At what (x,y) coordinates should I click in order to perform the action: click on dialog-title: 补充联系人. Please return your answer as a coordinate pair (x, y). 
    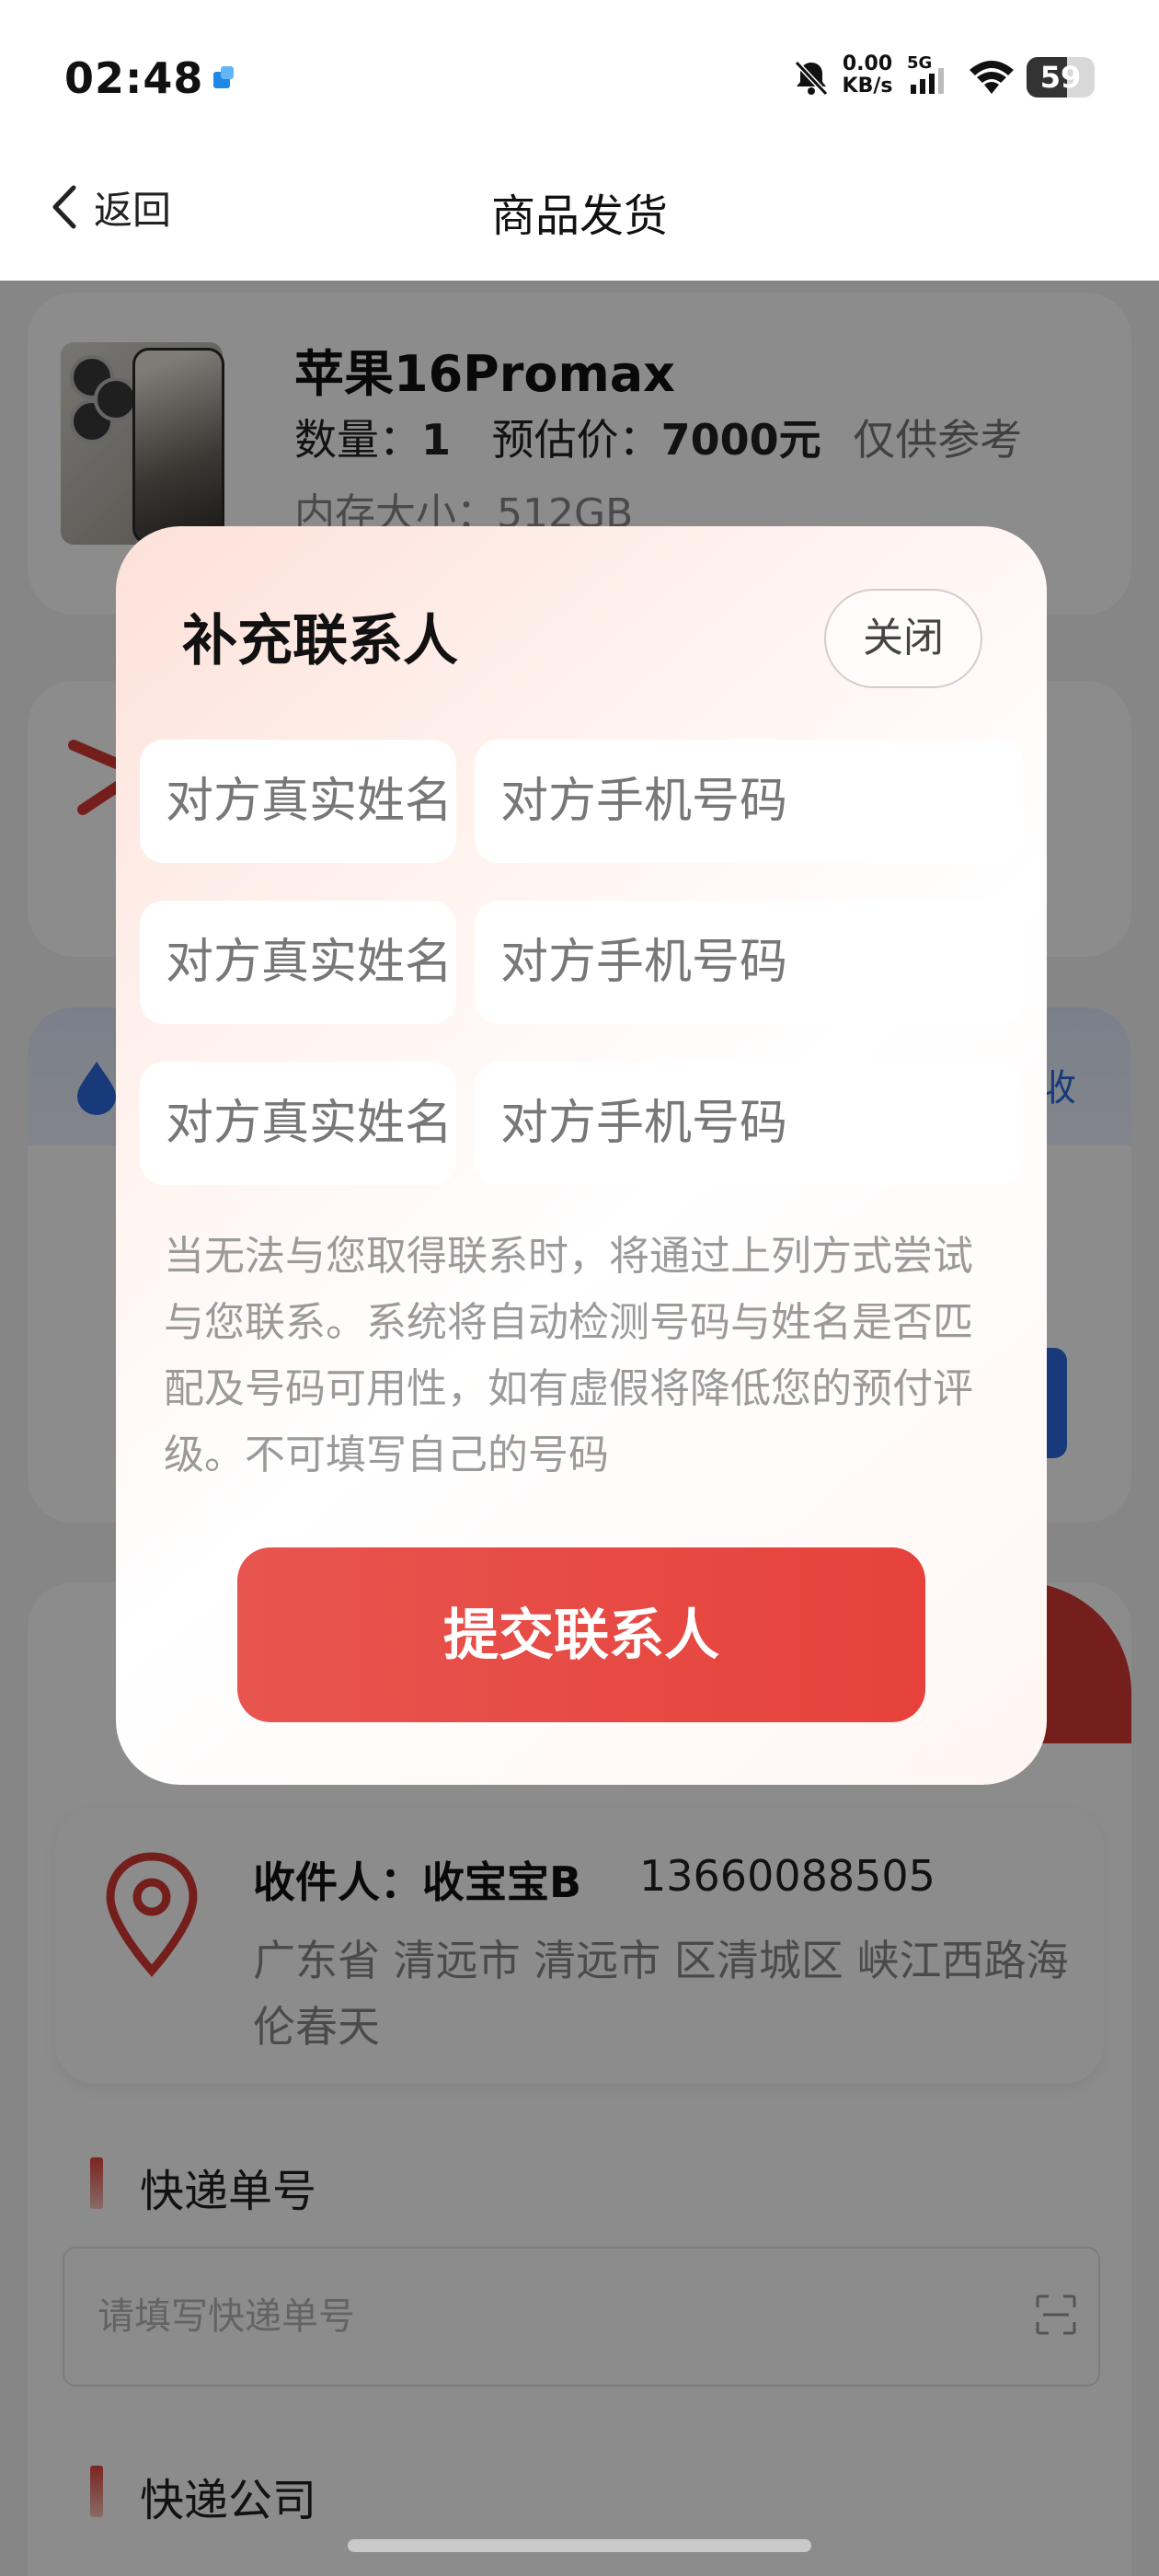
    Looking at the image, I should click on (320, 641).